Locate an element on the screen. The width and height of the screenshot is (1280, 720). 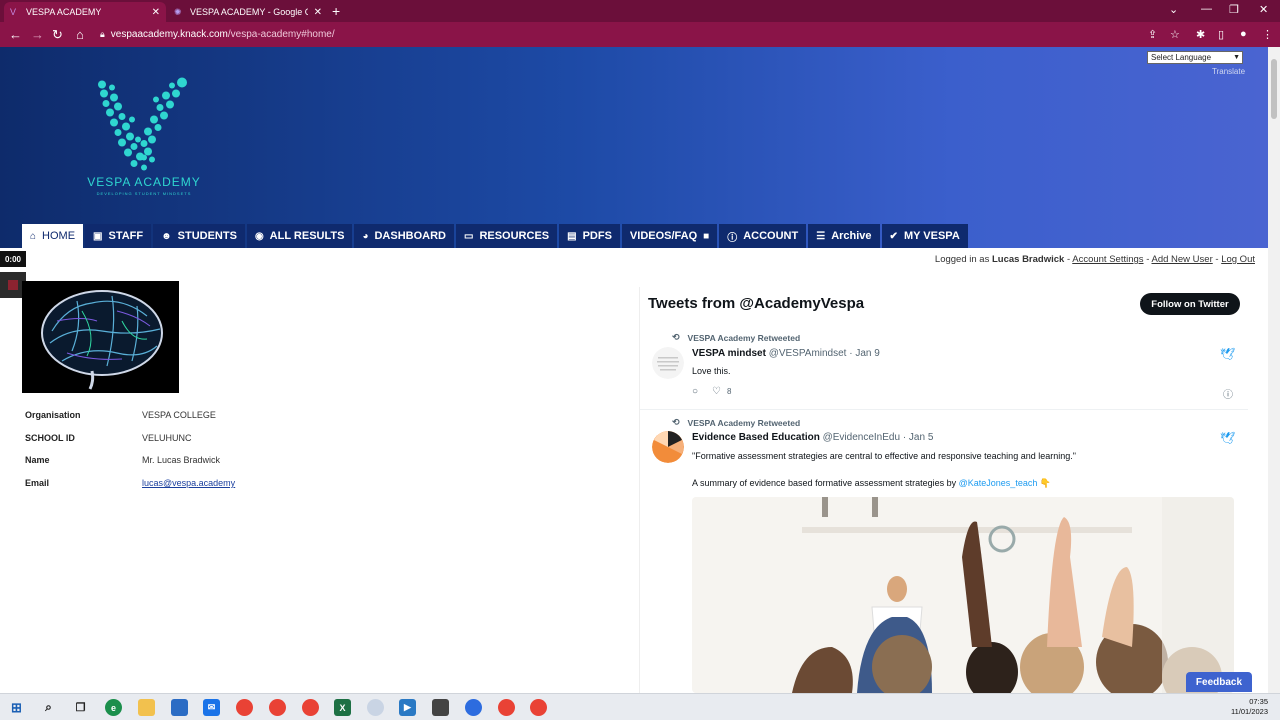
tweet-actions: ○ ♡ 8 is located at coordinates (711, 391).